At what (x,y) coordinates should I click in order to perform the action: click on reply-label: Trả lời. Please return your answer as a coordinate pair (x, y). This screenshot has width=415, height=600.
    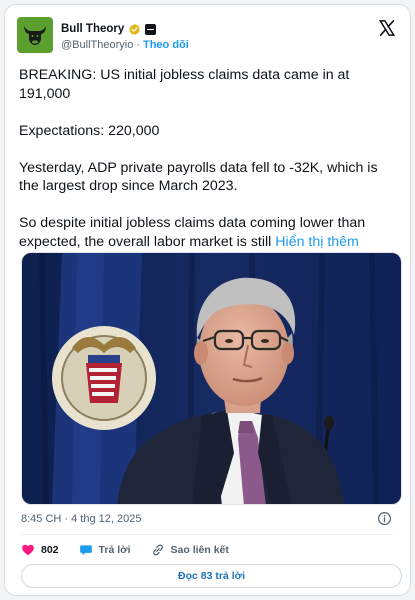
    Looking at the image, I should click on (114, 550).